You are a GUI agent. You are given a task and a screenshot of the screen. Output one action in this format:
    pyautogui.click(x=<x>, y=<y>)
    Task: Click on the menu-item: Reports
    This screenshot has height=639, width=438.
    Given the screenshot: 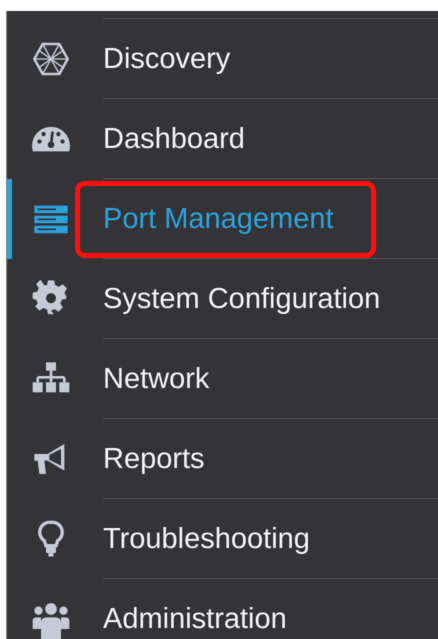 What is the action you would take?
    pyautogui.click(x=154, y=459)
    